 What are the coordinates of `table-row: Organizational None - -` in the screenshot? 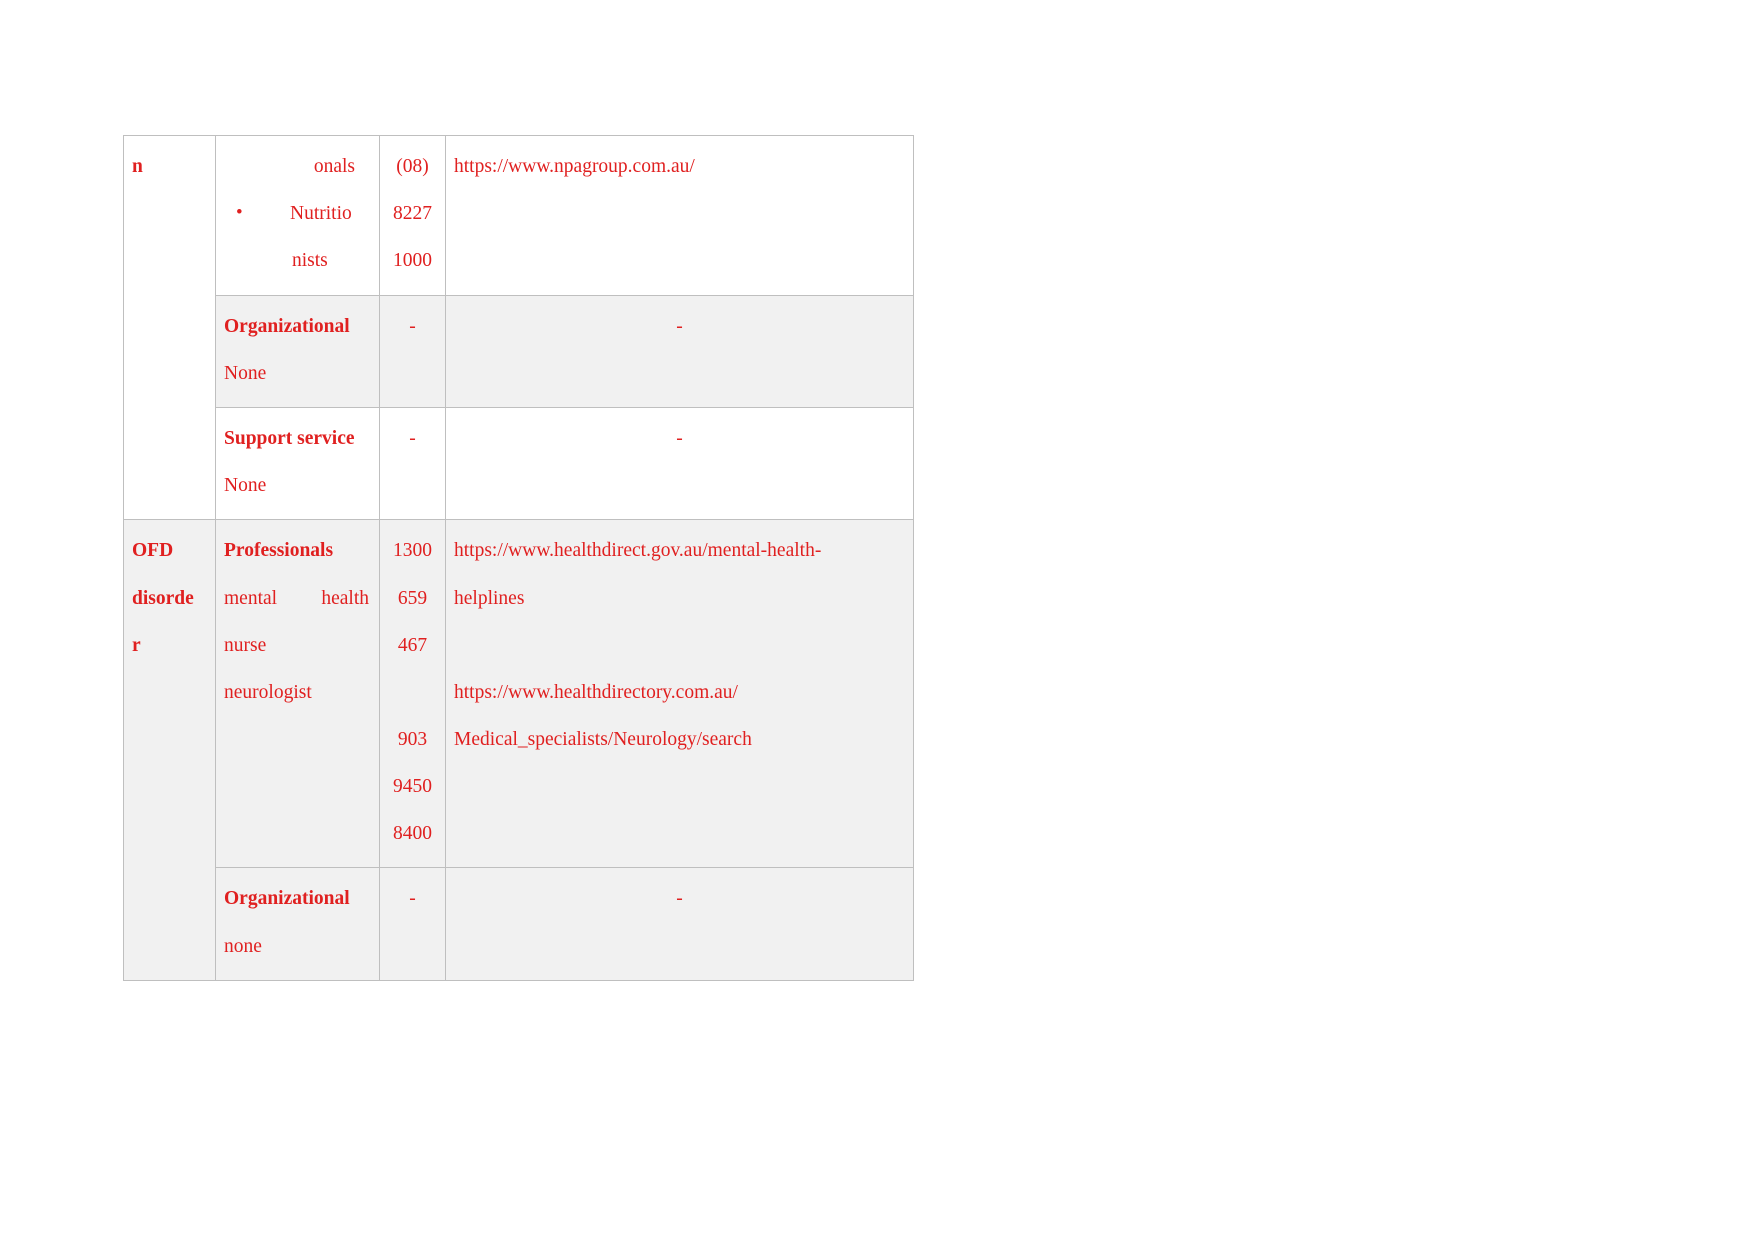 It's located at (519, 351).